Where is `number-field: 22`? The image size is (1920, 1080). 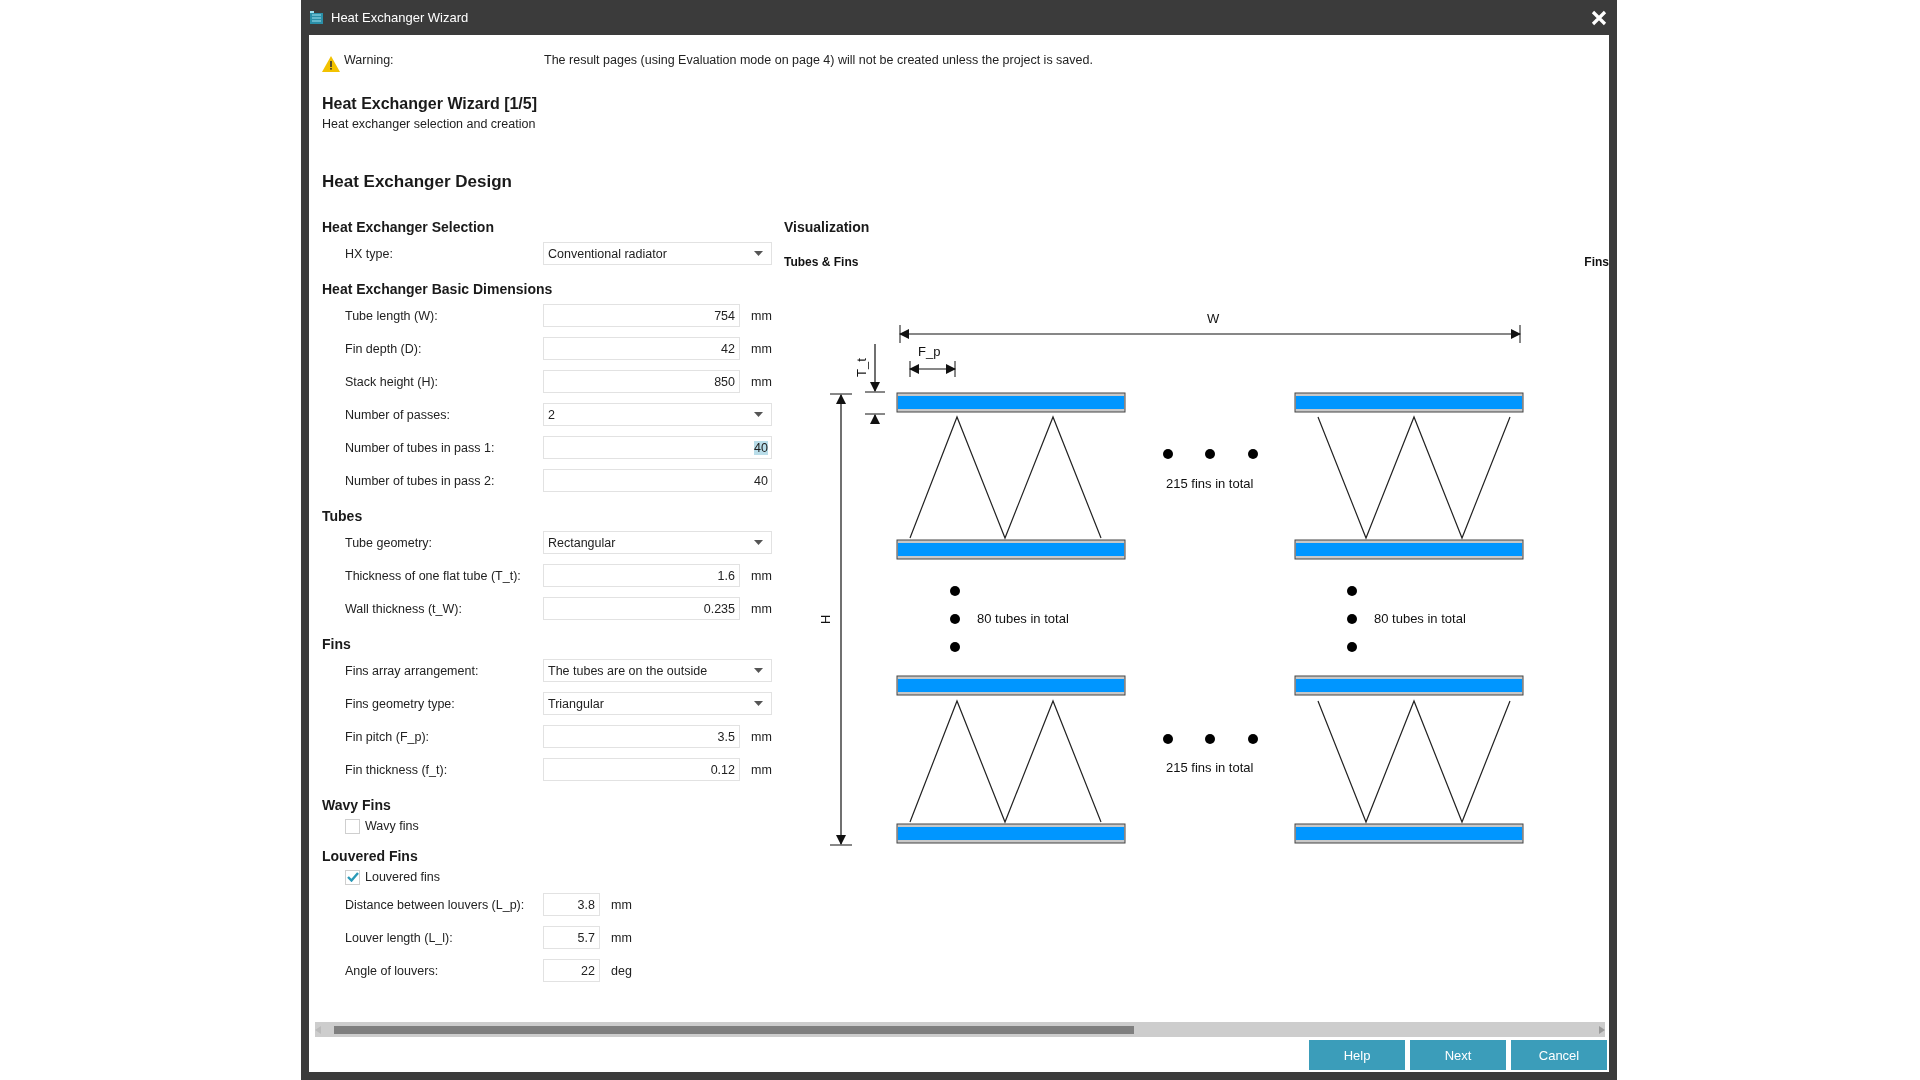
number-field: 22 is located at coordinates (571, 970).